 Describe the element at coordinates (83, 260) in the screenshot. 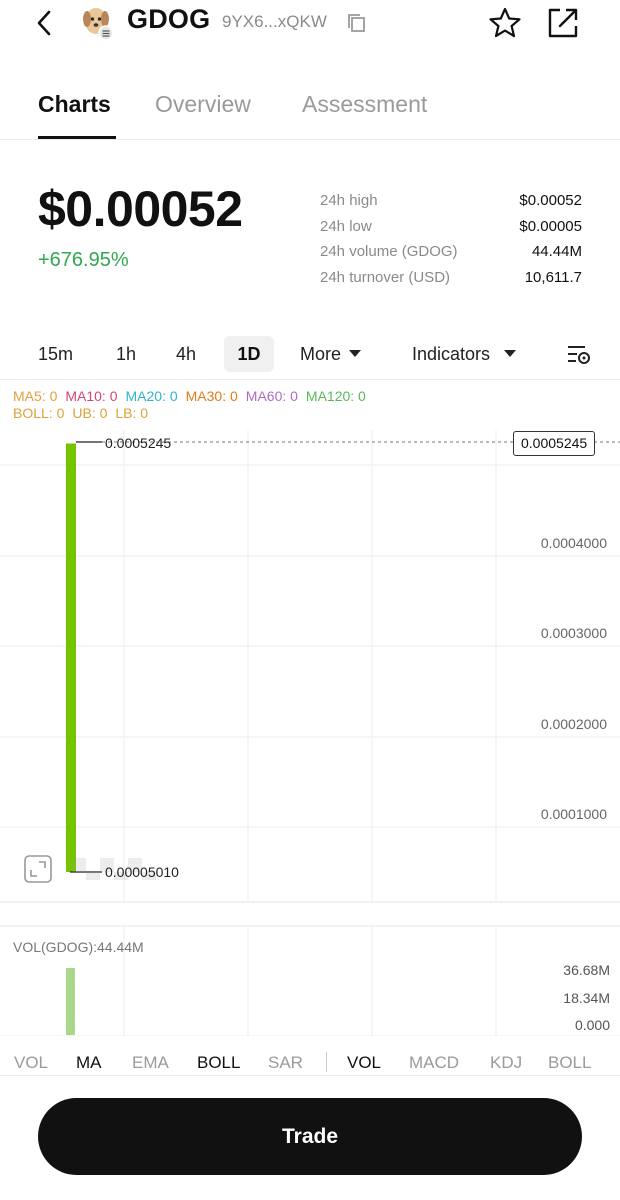

I see `price-change: +676.95%` at that location.